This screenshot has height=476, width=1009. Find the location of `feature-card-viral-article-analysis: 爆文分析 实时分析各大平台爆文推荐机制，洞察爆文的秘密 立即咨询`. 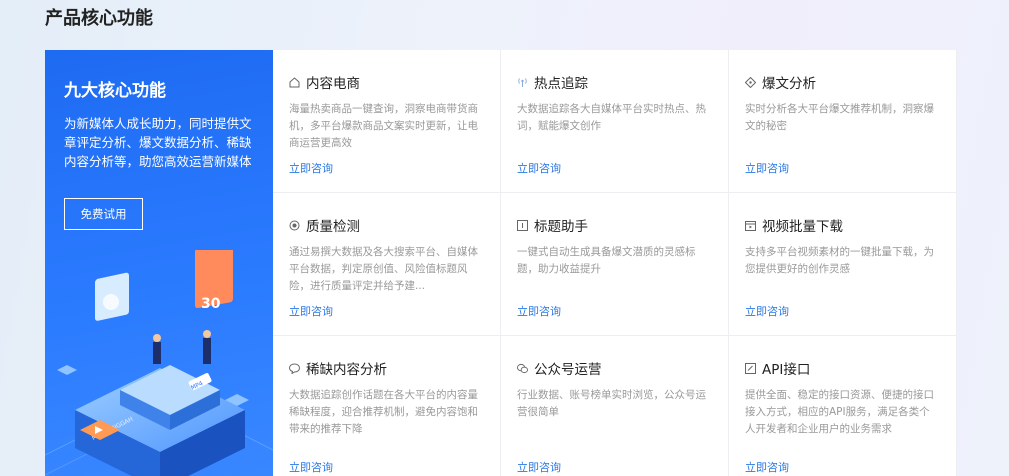

feature-card-viral-article-analysis: 爆文分析 实时分析各大平台爆文推荐机制，洞察爆文的秘密 立即咨询 is located at coordinates (843, 121).